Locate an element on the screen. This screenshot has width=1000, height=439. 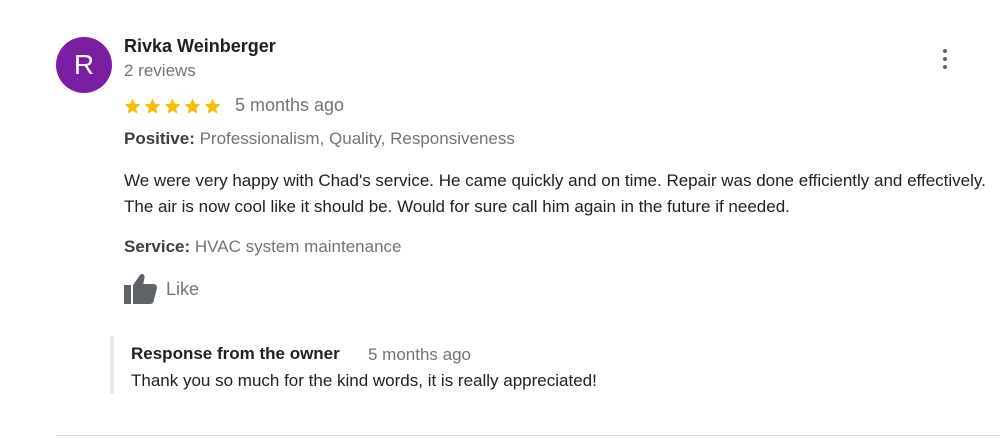
reviewer-name: Rivka Weinberger is located at coordinates (200, 46).